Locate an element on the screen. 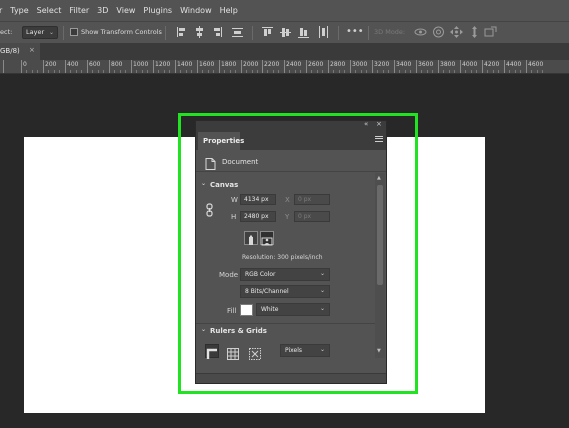  panel-menu-icon is located at coordinates (379, 139).